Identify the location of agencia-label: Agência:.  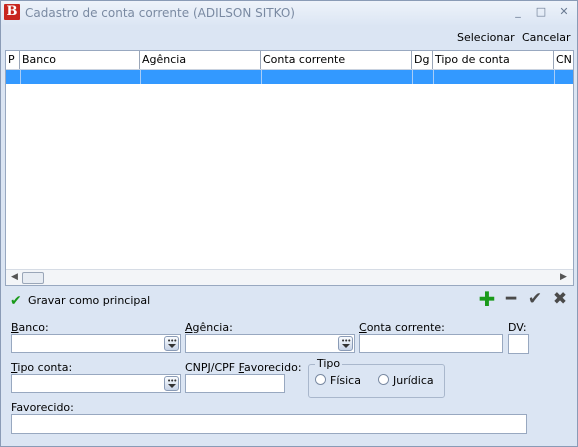
(209, 327).